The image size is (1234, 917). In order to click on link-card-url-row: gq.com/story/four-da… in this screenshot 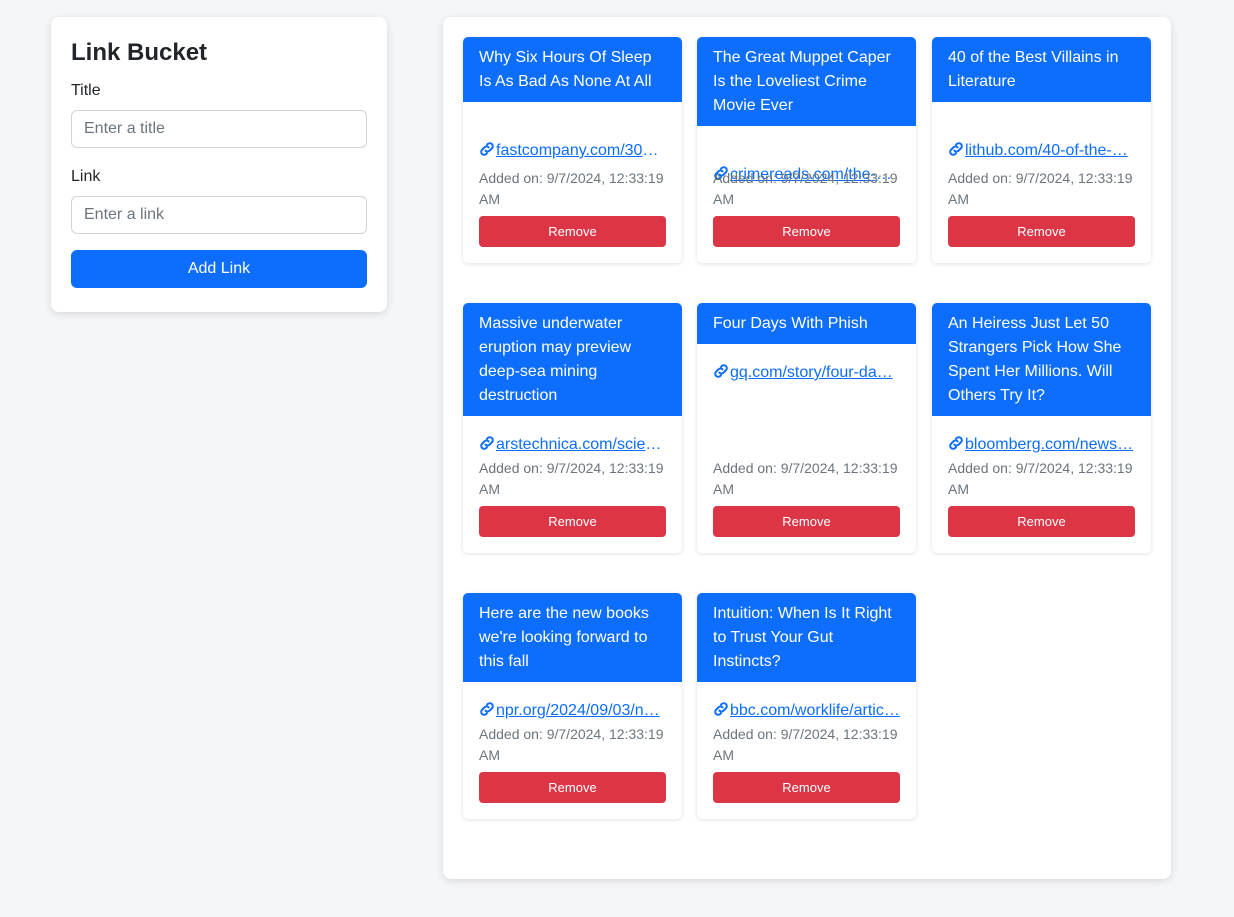, I will do `click(806, 373)`.